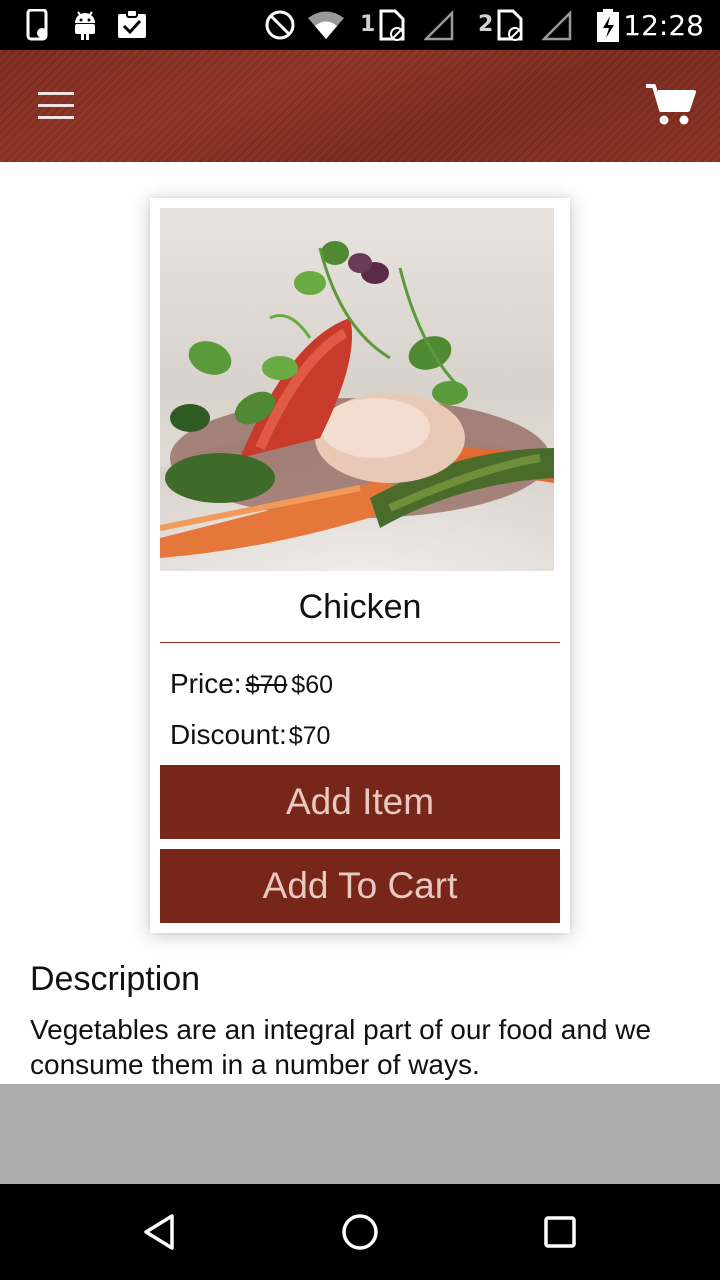  Describe the element at coordinates (115, 979) in the screenshot. I see `description-title: Description` at that location.